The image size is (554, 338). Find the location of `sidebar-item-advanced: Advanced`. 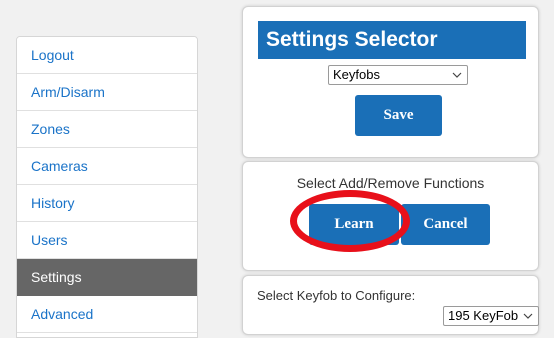

sidebar-item-advanced: Advanced is located at coordinates (107, 314).